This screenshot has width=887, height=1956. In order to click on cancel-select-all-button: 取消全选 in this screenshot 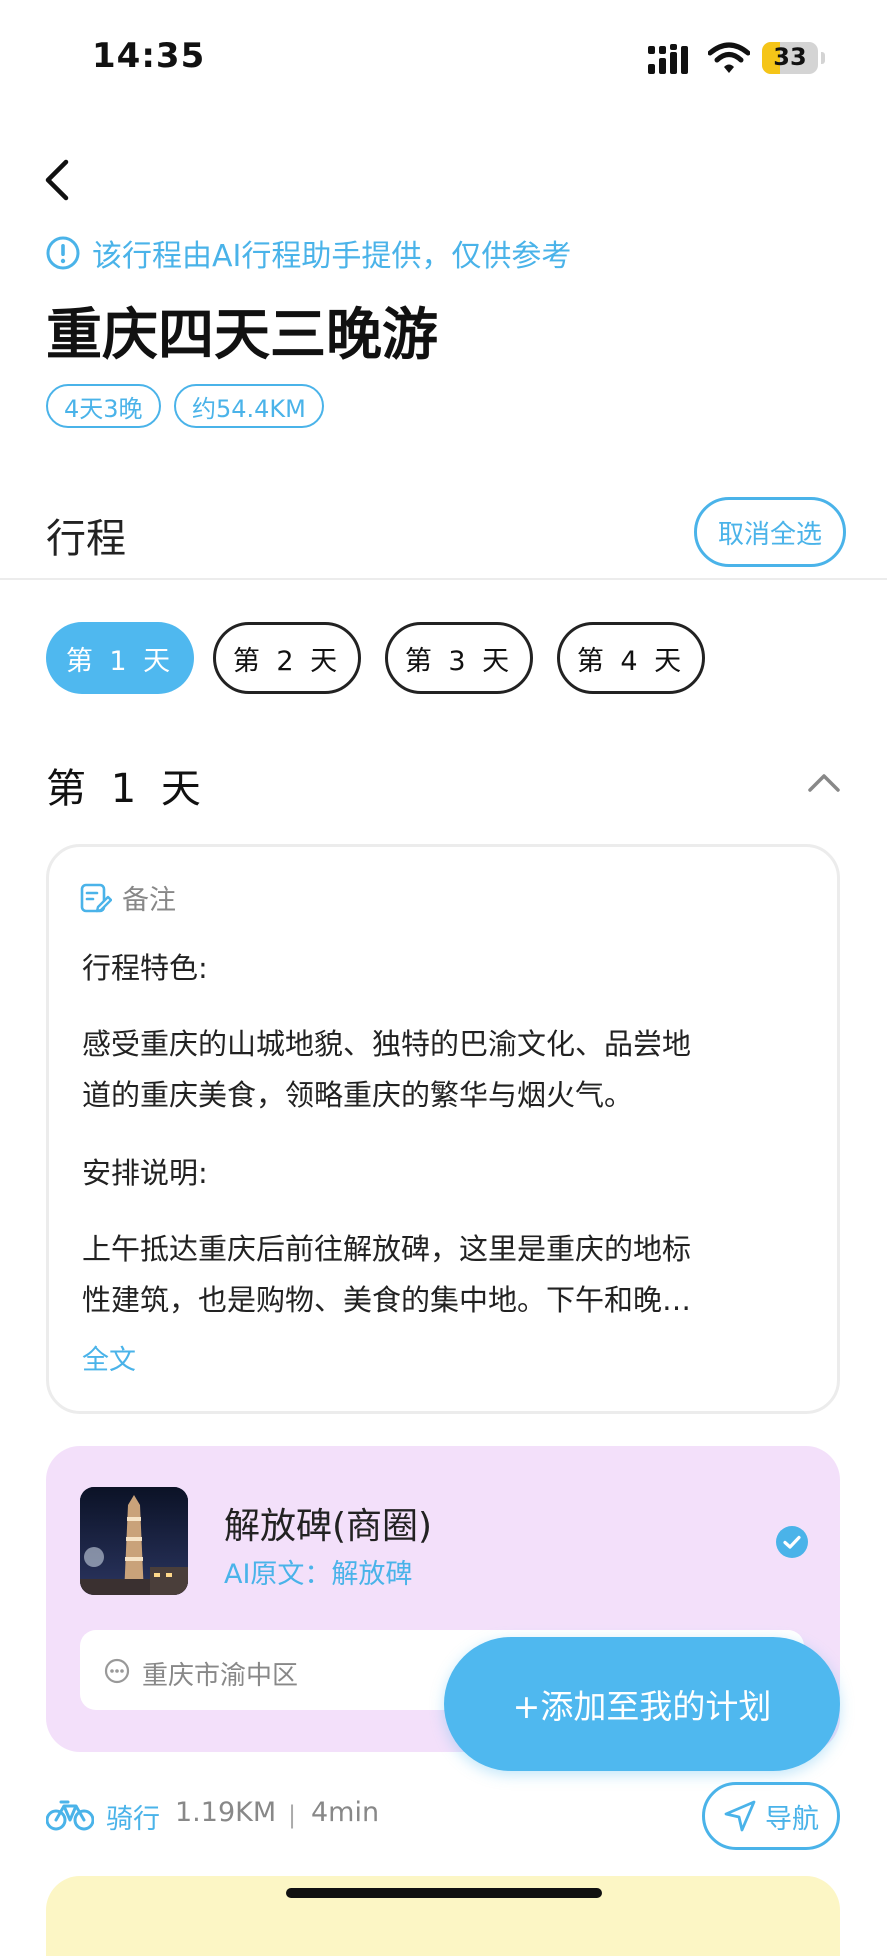, I will do `click(770, 532)`.